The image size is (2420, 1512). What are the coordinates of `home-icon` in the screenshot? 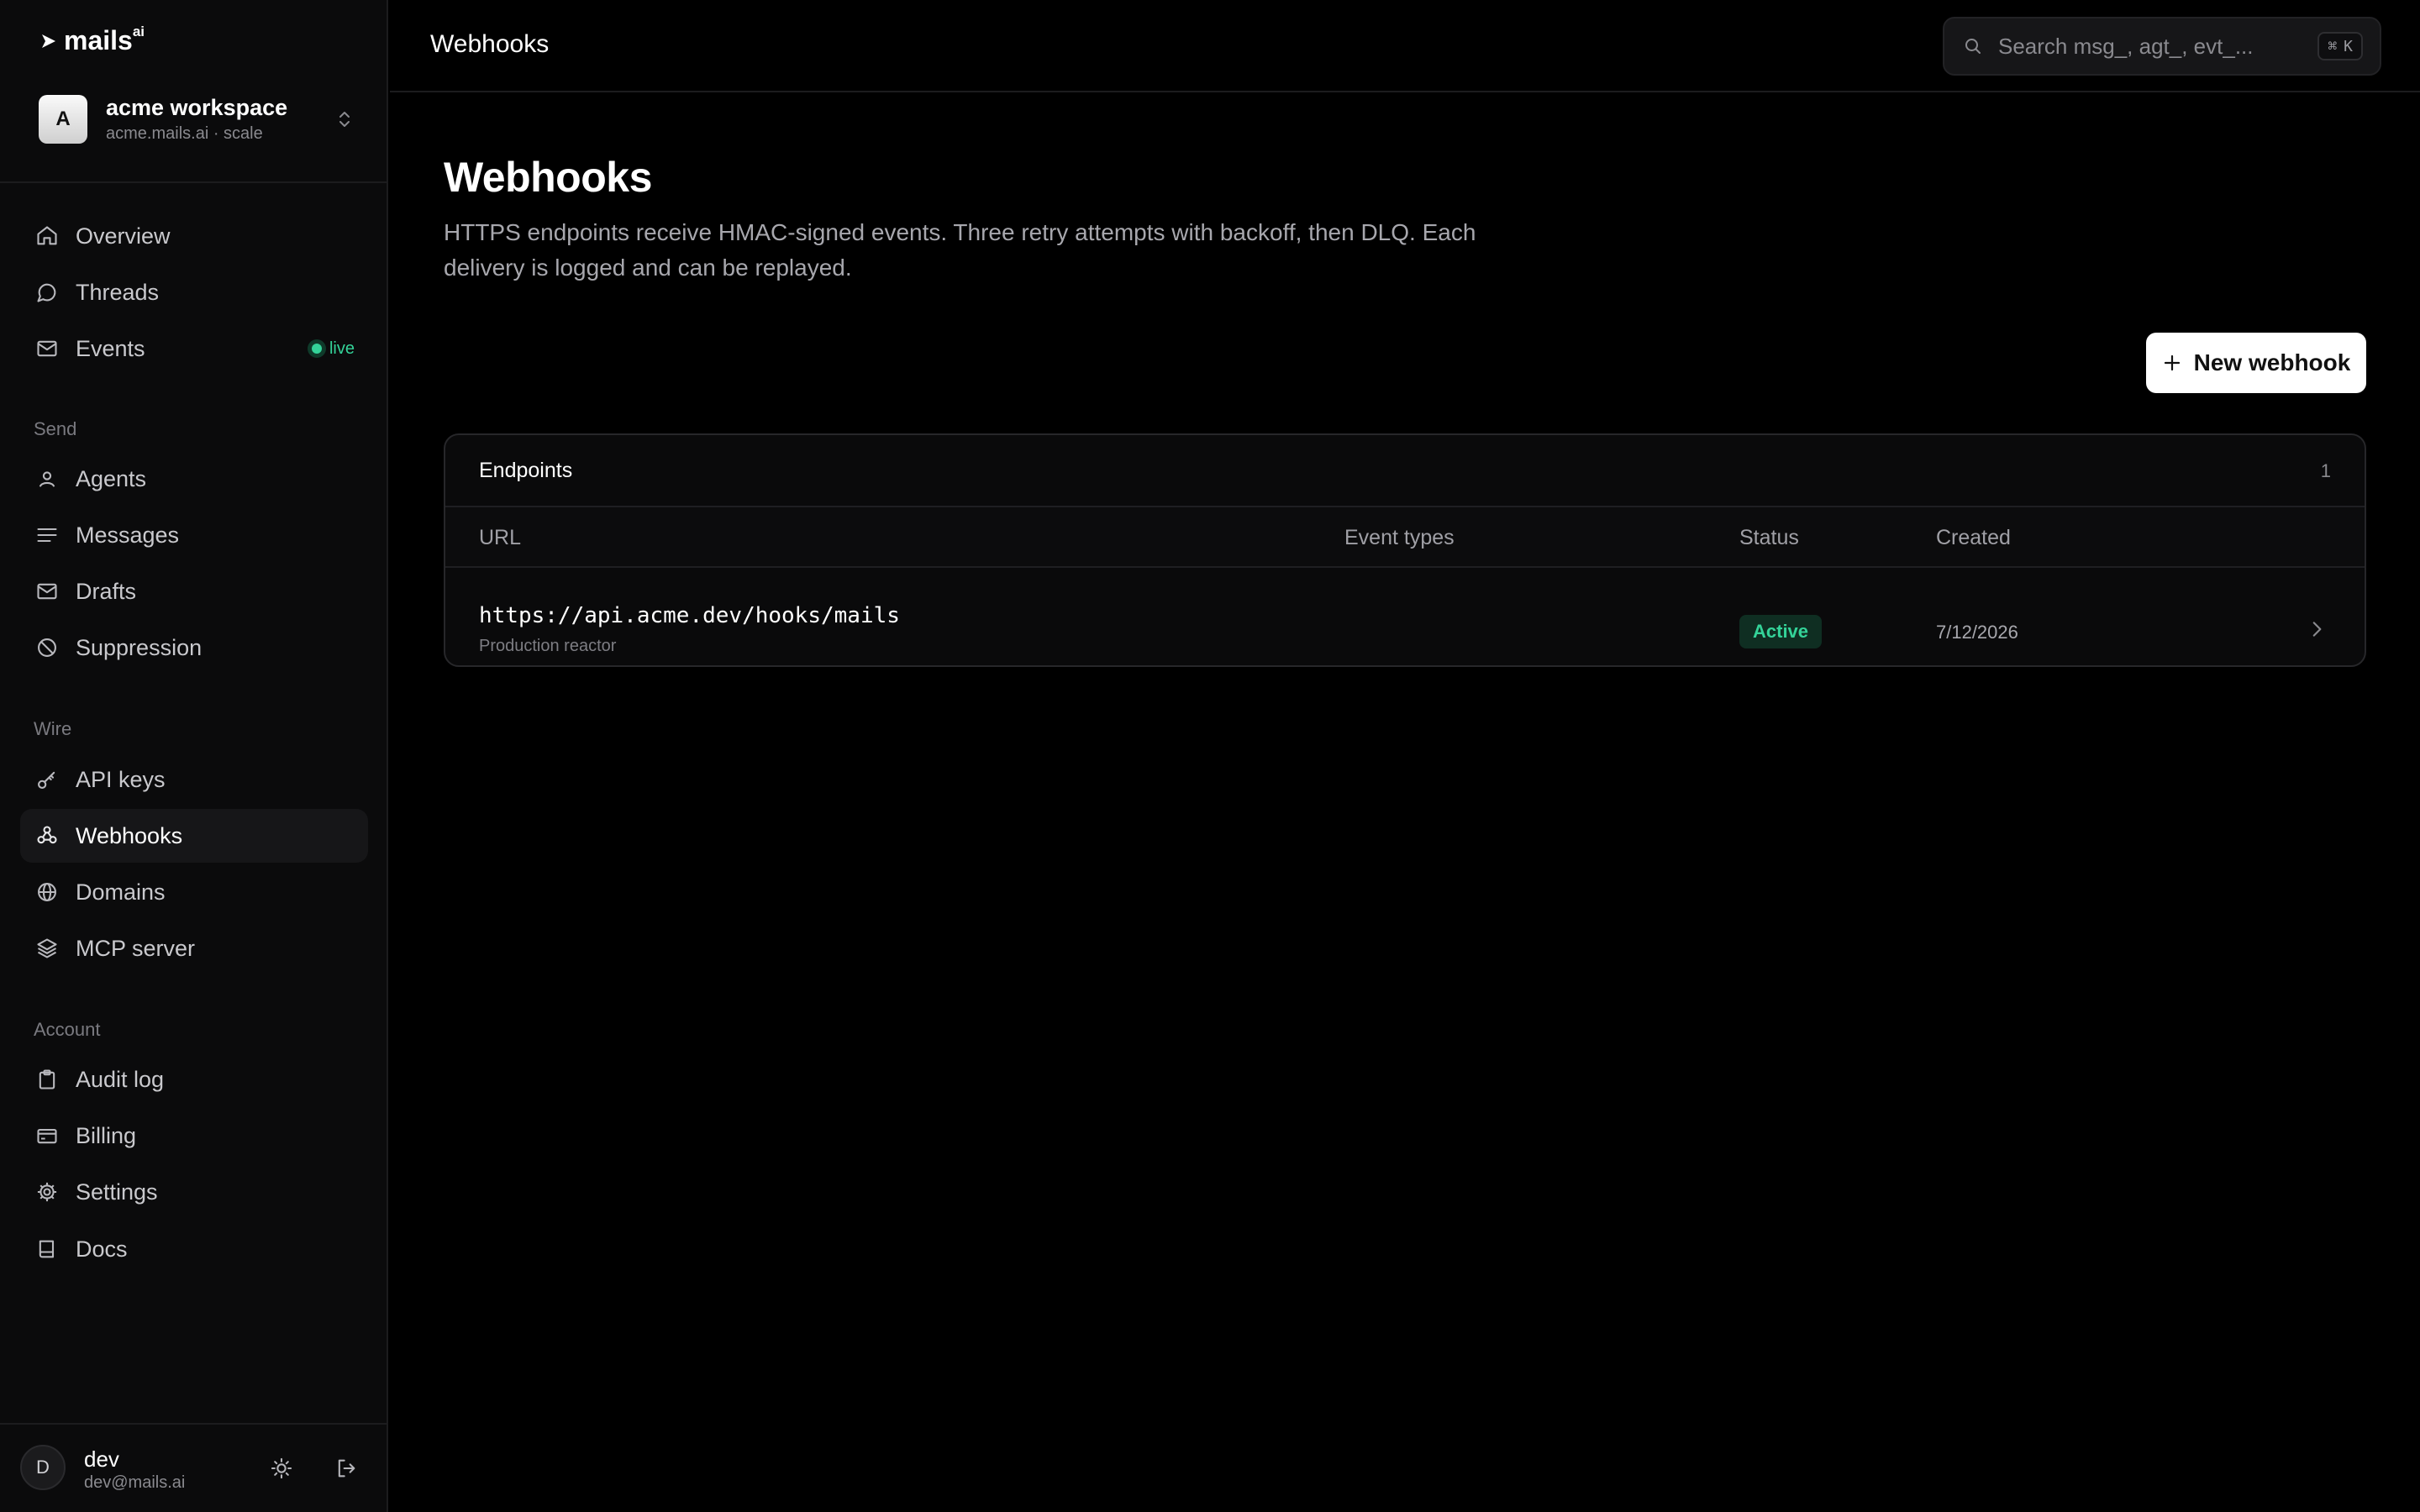 It's located at (47, 235).